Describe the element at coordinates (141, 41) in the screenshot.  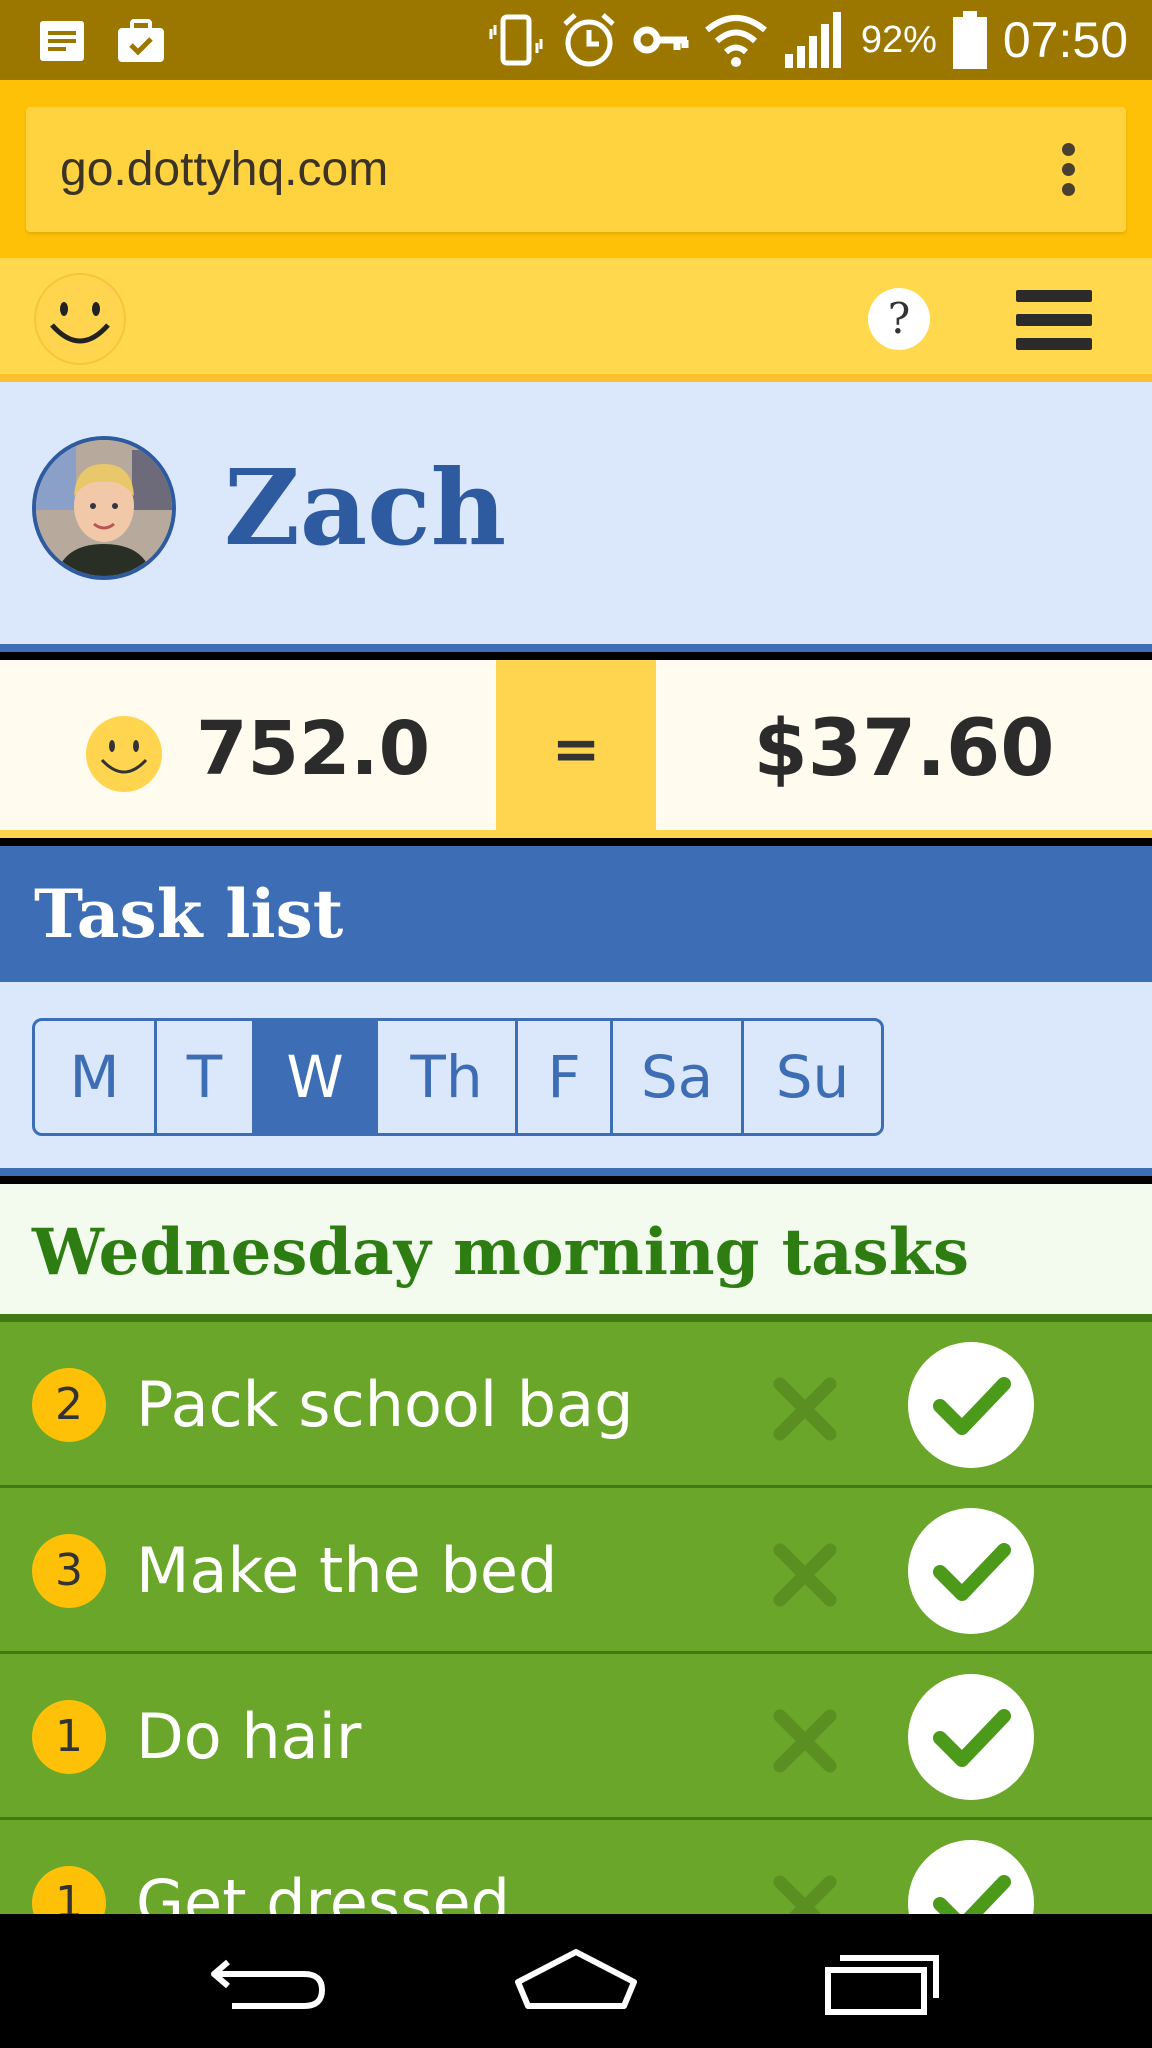
I see `briefcase-check-icon` at that location.